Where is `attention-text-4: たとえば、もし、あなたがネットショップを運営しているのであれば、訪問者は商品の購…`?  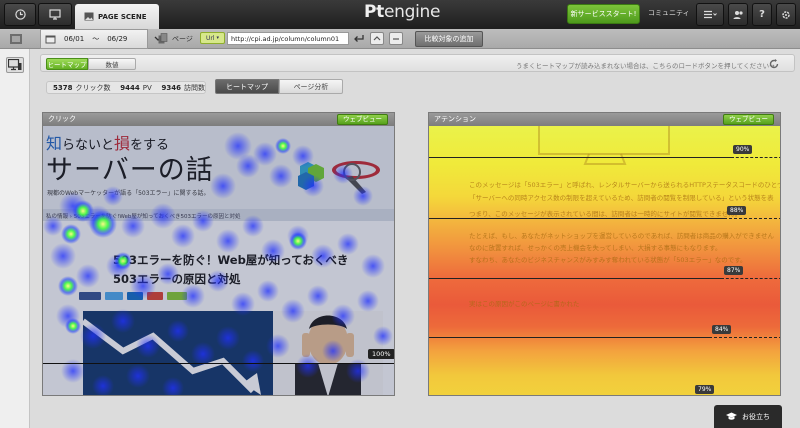 attention-text-4: たとえば、もし、あなたがネットショップを運営しているのであれば、訪問者は商品の購… is located at coordinates (622, 236).